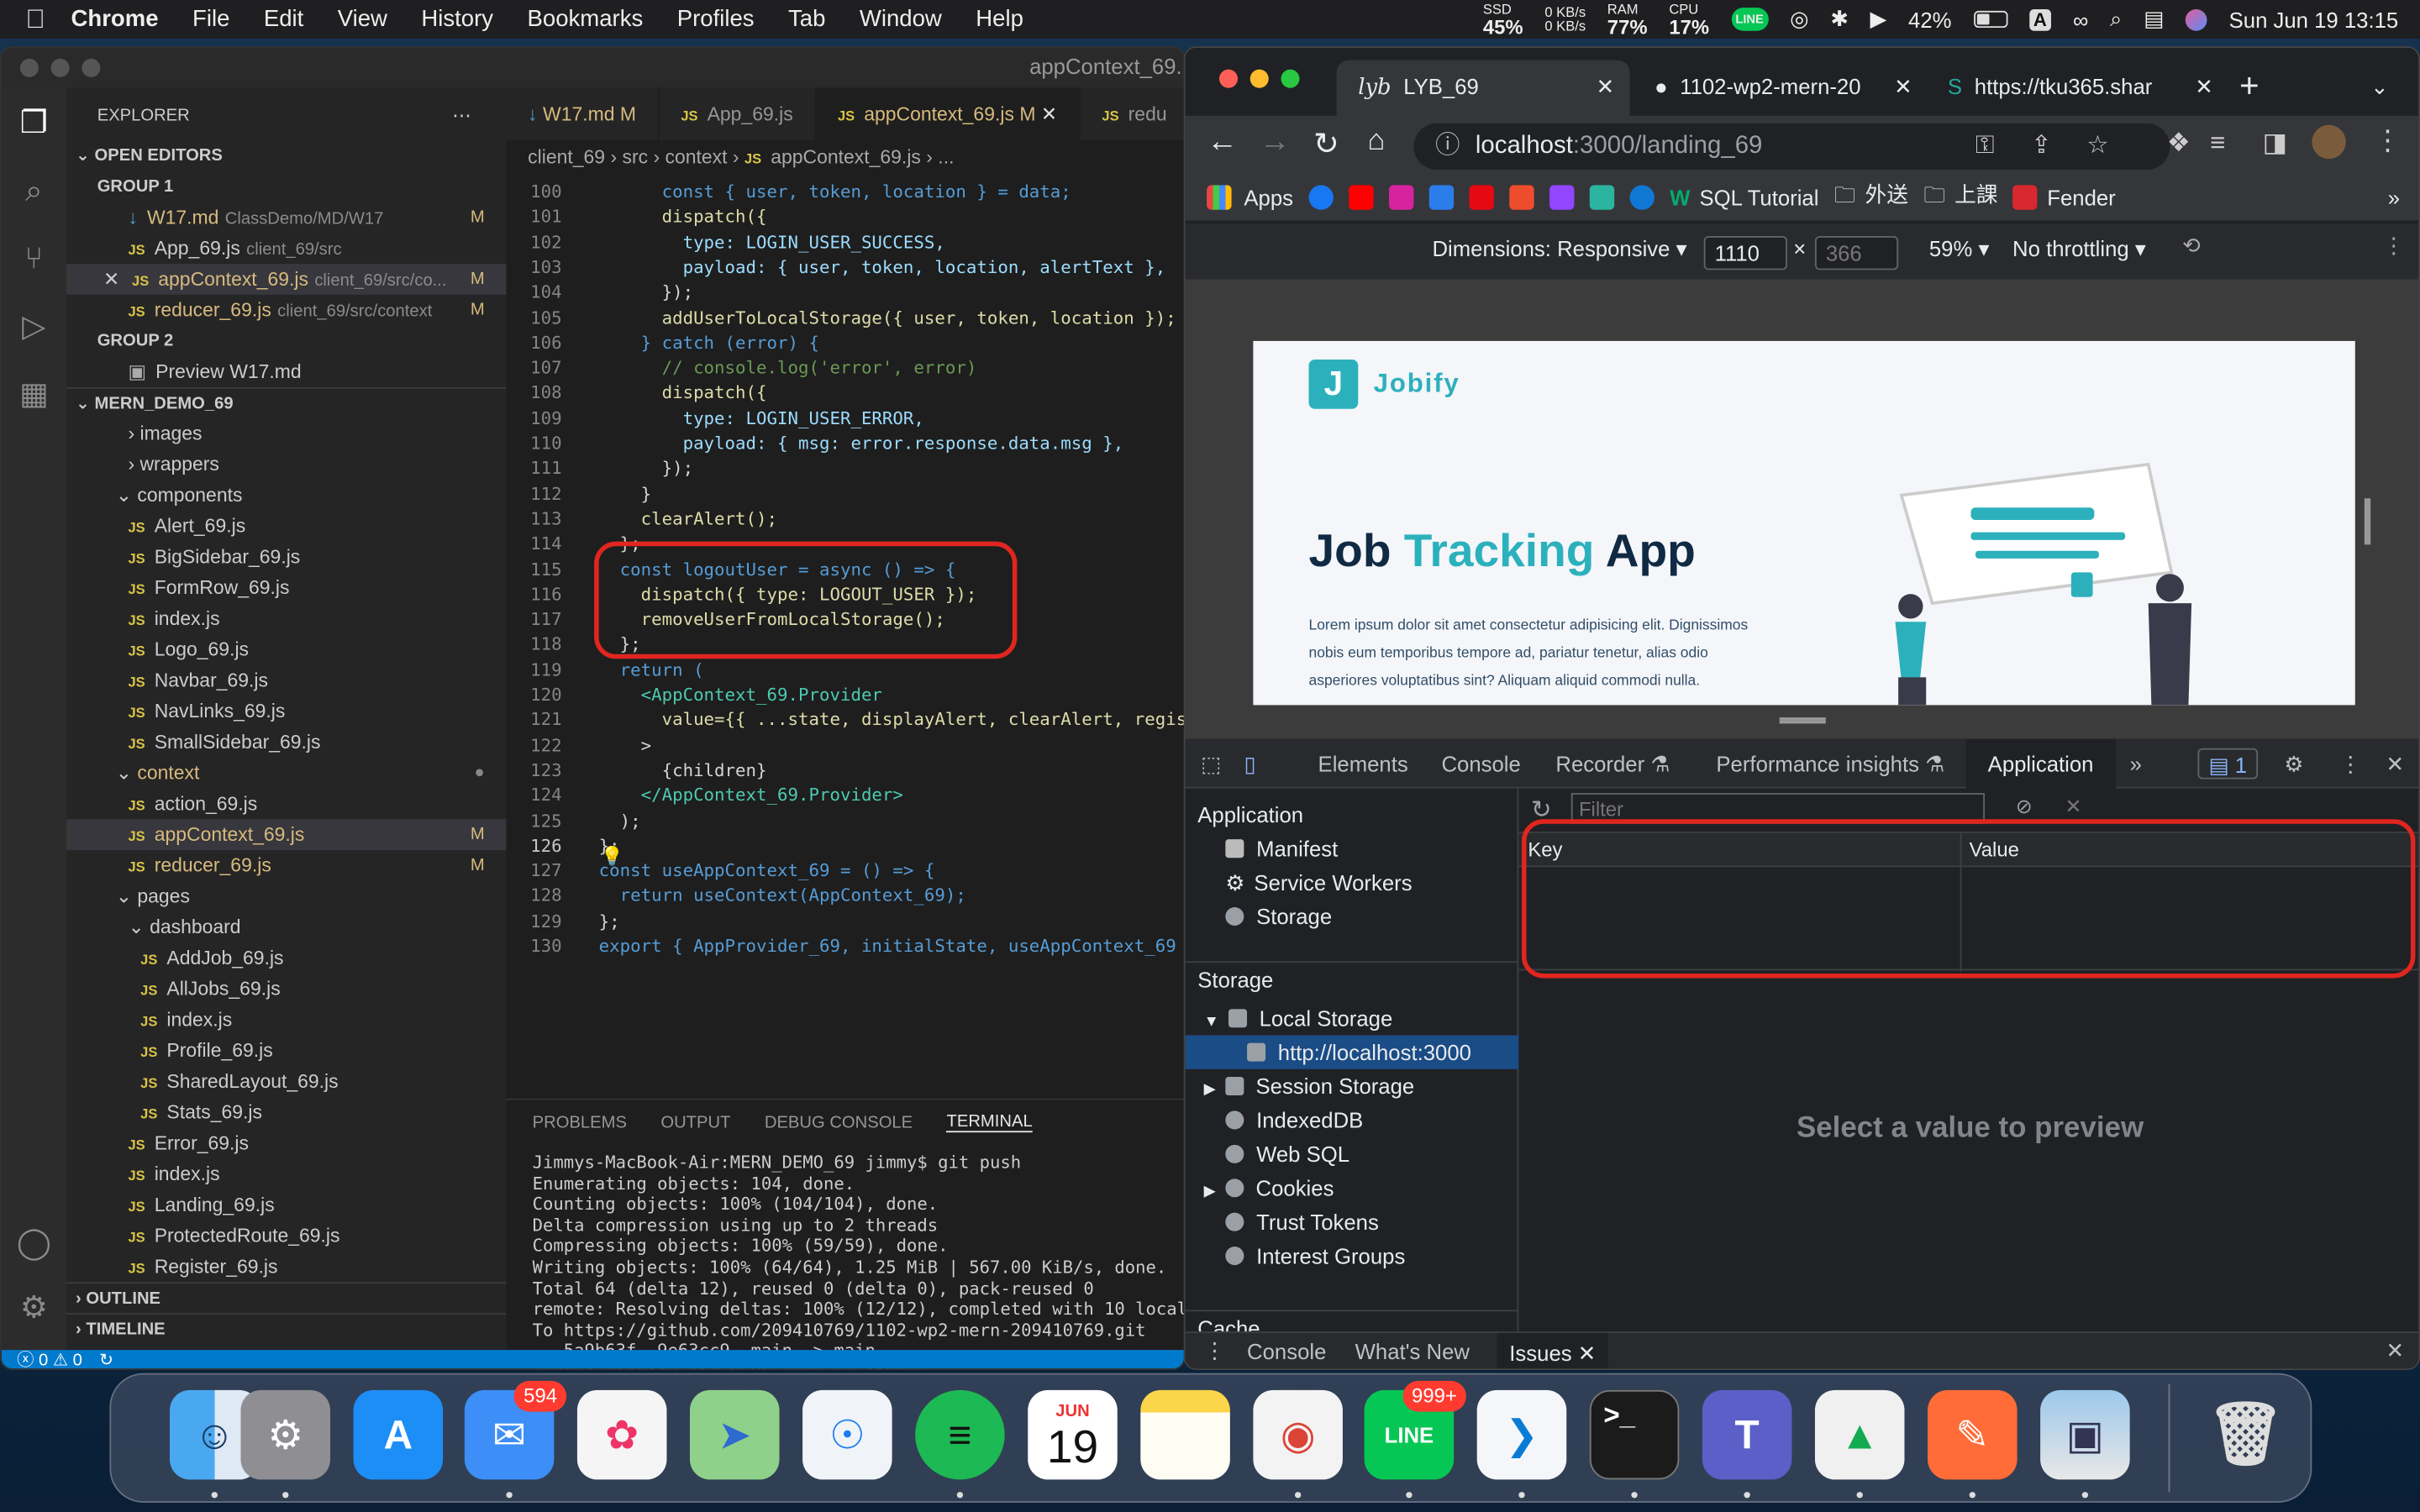 This screenshot has height=1512, width=2420. What do you see at coordinates (2249, 91) in the screenshot?
I see `new-tab-button: +` at bounding box center [2249, 91].